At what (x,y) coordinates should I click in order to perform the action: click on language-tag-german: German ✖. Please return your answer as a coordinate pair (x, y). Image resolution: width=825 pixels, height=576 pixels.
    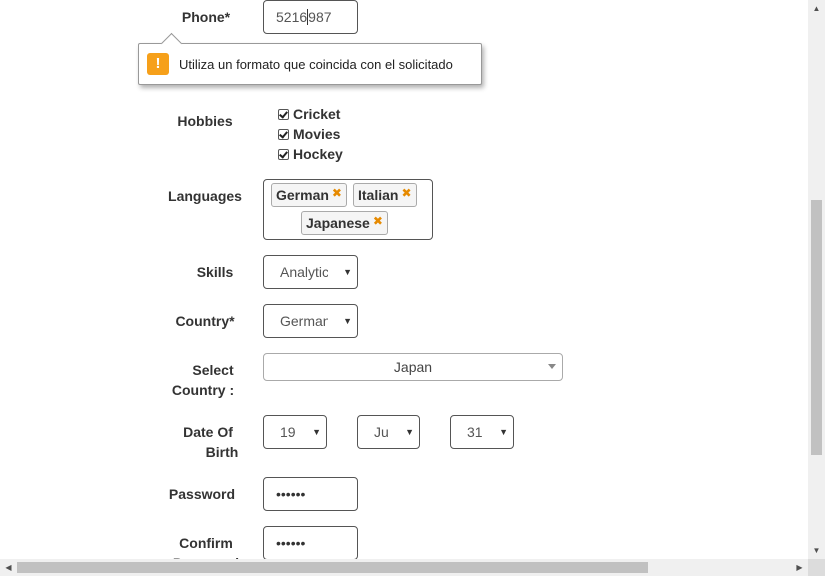
    Looking at the image, I should click on (309, 195).